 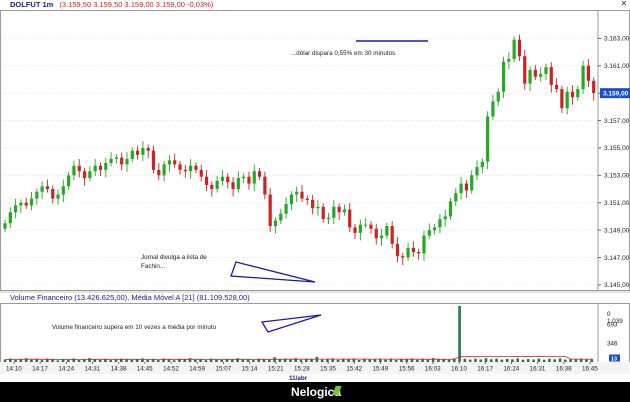 What do you see at coordinates (273, 272) in the screenshot?
I see `jornal-annotation-arrow` at bounding box center [273, 272].